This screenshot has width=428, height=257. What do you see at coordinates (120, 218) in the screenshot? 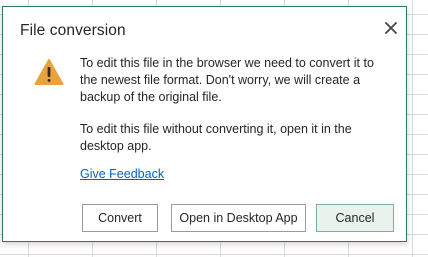
I see `convert-button: Convert` at bounding box center [120, 218].